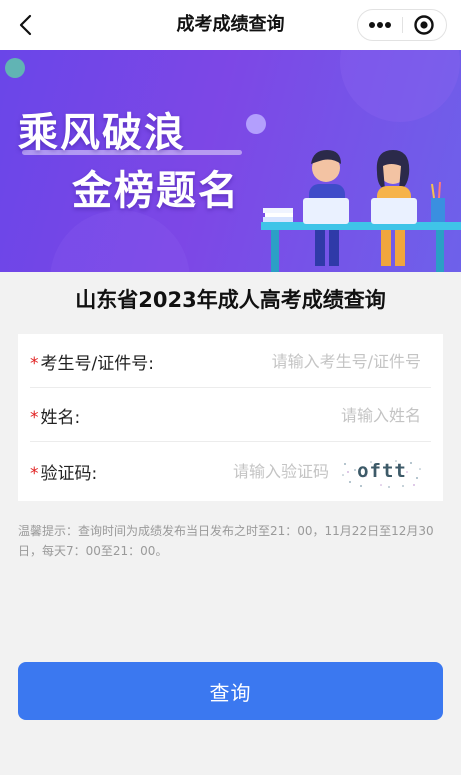 This screenshot has width=461, height=775. I want to click on captcha-label-text: 验证码:, so click(69, 474).